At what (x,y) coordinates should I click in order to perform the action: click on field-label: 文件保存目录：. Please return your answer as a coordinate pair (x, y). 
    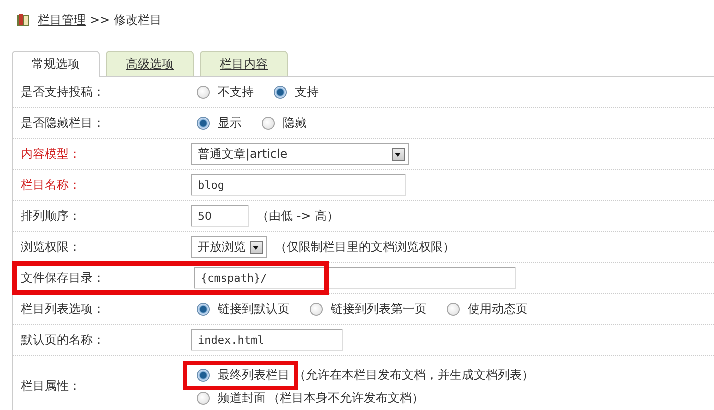
    Looking at the image, I should click on (63, 278).